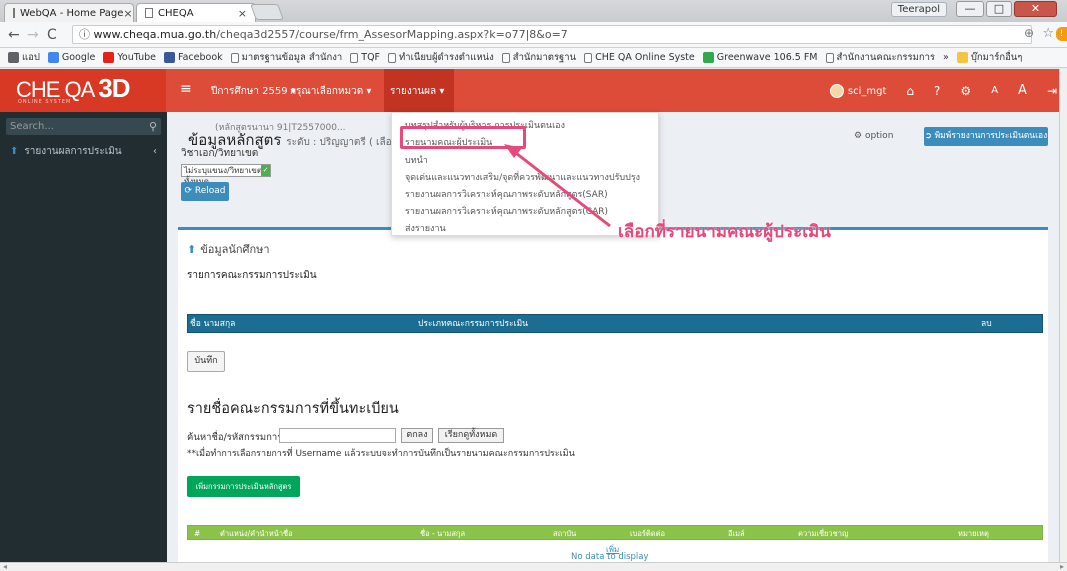 This screenshot has height=571, width=1067. What do you see at coordinates (724, 232) in the screenshot?
I see `annotation-text: เลือกที่รายนามคณะผู้ประเมิน` at bounding box center [724, 232].